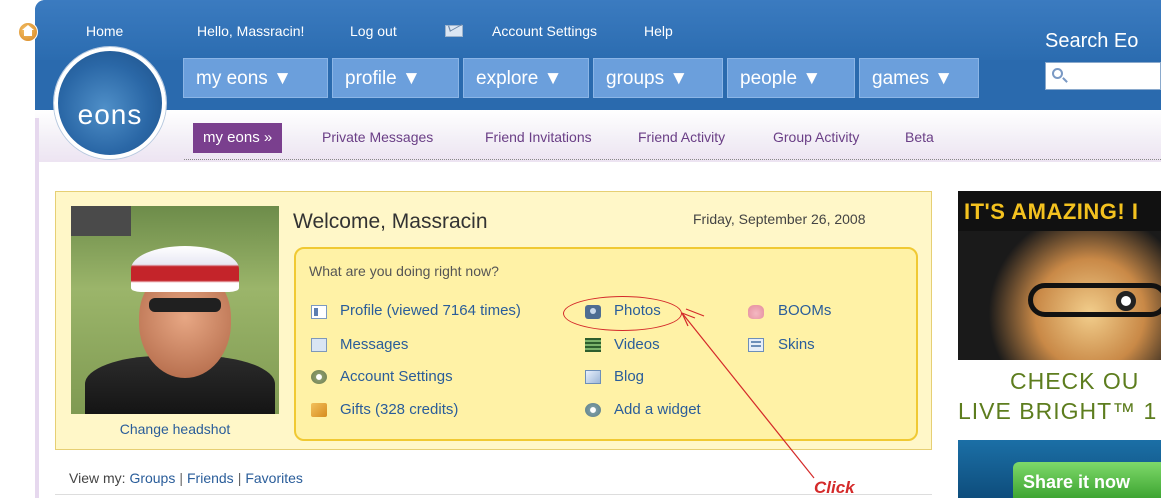 The width and height of the screenshot is (1161, 498). What do you see at coordinates (97, 478) in the screenshot?
I see `view-my-label: View my:` at bounding box center [97, 478].